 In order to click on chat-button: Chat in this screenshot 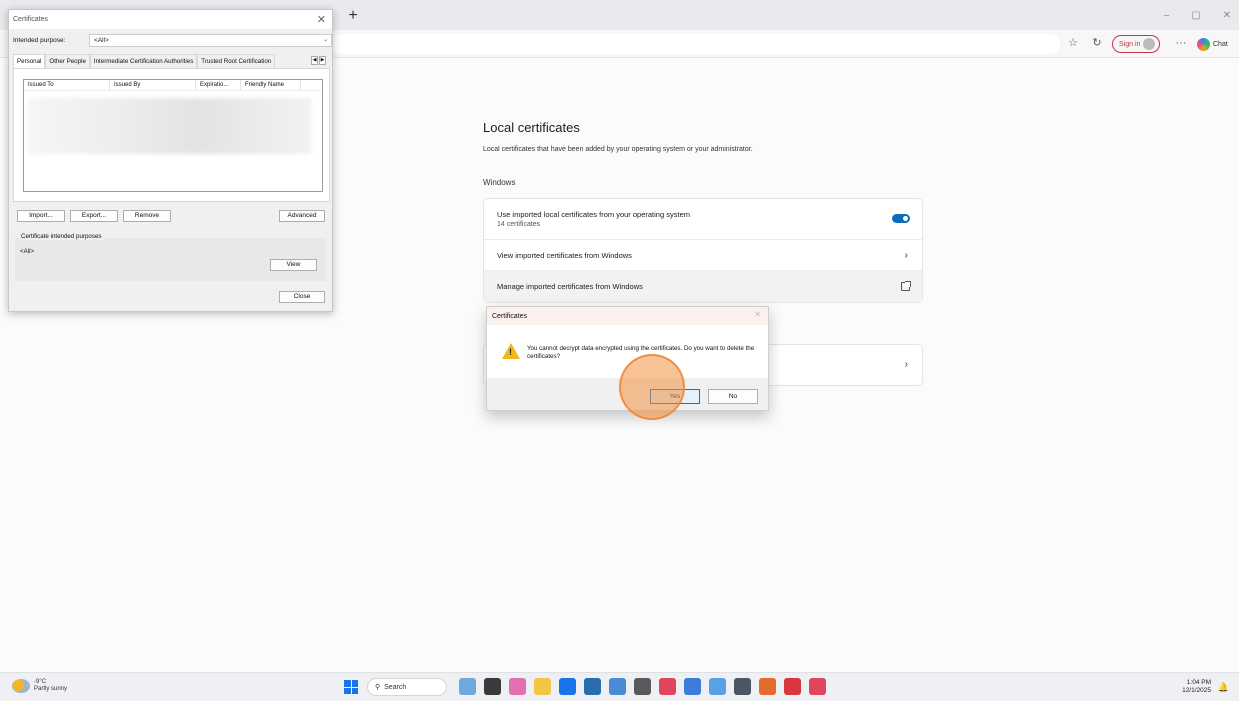, I will do `click(1212, 44)`.